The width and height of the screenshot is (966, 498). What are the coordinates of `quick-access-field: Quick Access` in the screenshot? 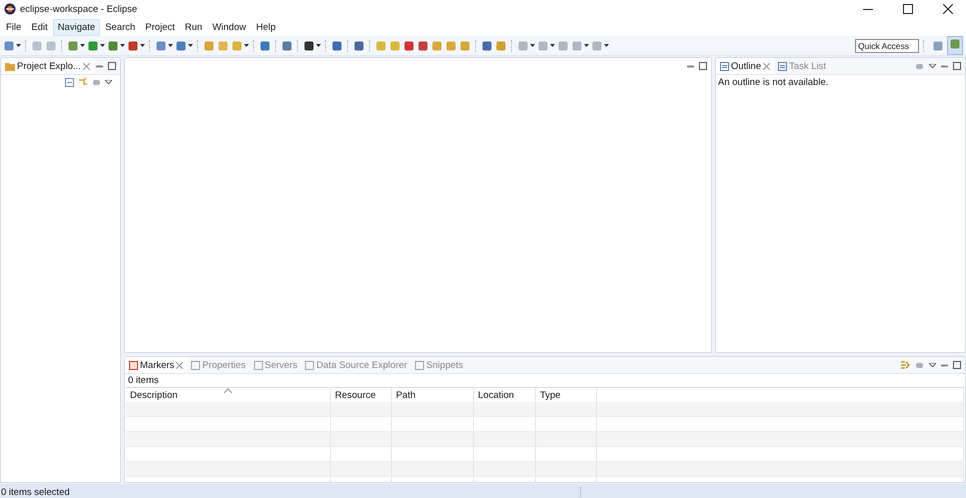 It's located at (887, 45).